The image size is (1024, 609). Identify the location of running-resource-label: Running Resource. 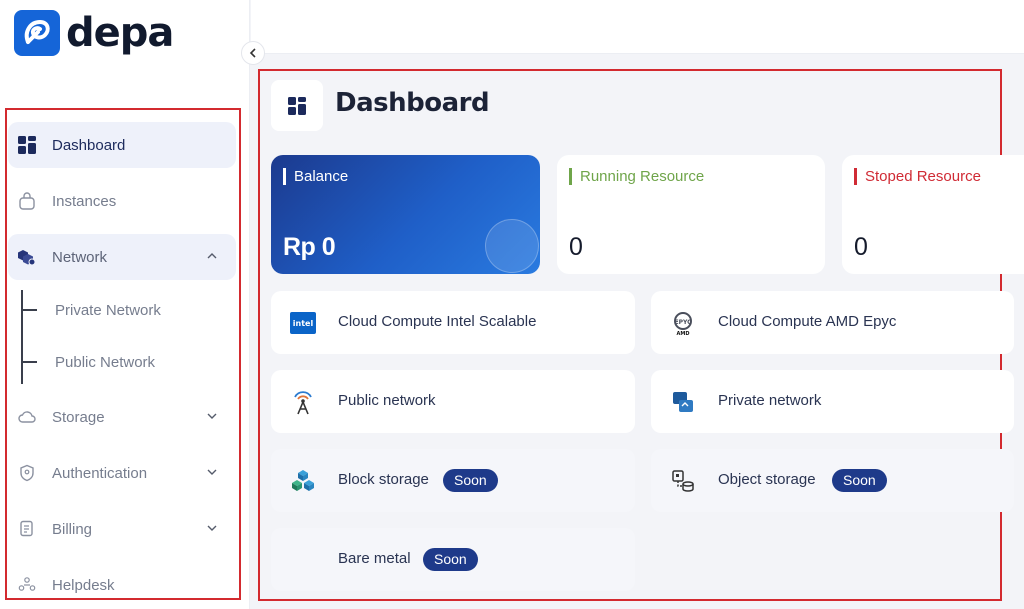
(636, 176).